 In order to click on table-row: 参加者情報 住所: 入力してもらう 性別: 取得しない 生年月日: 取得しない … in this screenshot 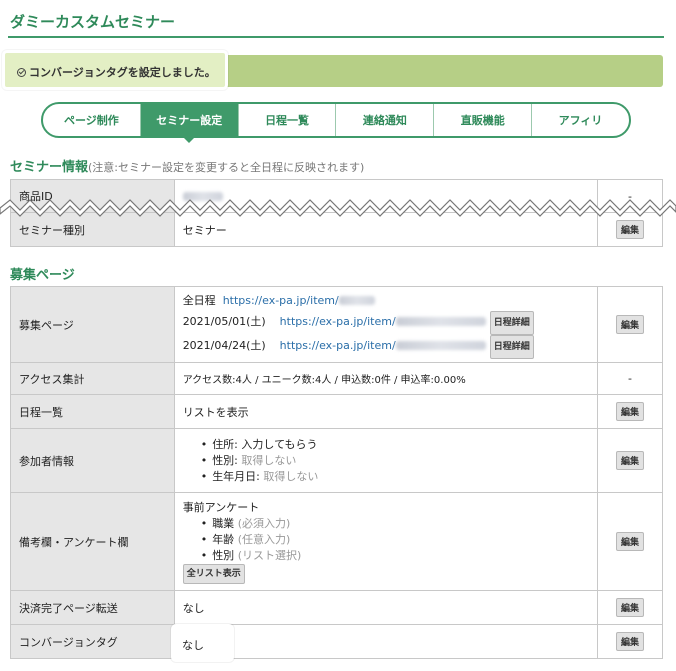, I will do `click(336, 460)`.